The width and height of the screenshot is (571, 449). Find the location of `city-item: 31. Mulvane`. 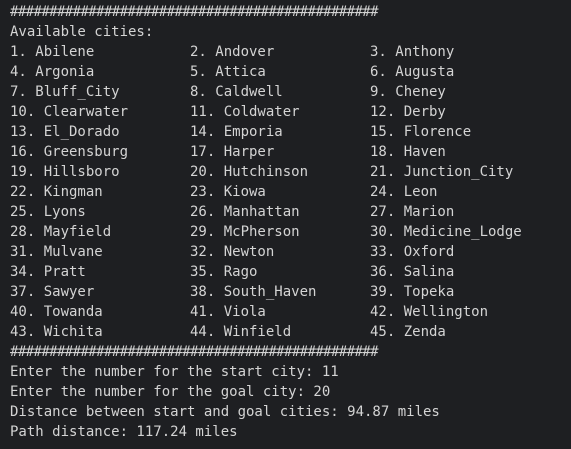

city-item: 31. Mulvane is located at coordinates (56, 252).